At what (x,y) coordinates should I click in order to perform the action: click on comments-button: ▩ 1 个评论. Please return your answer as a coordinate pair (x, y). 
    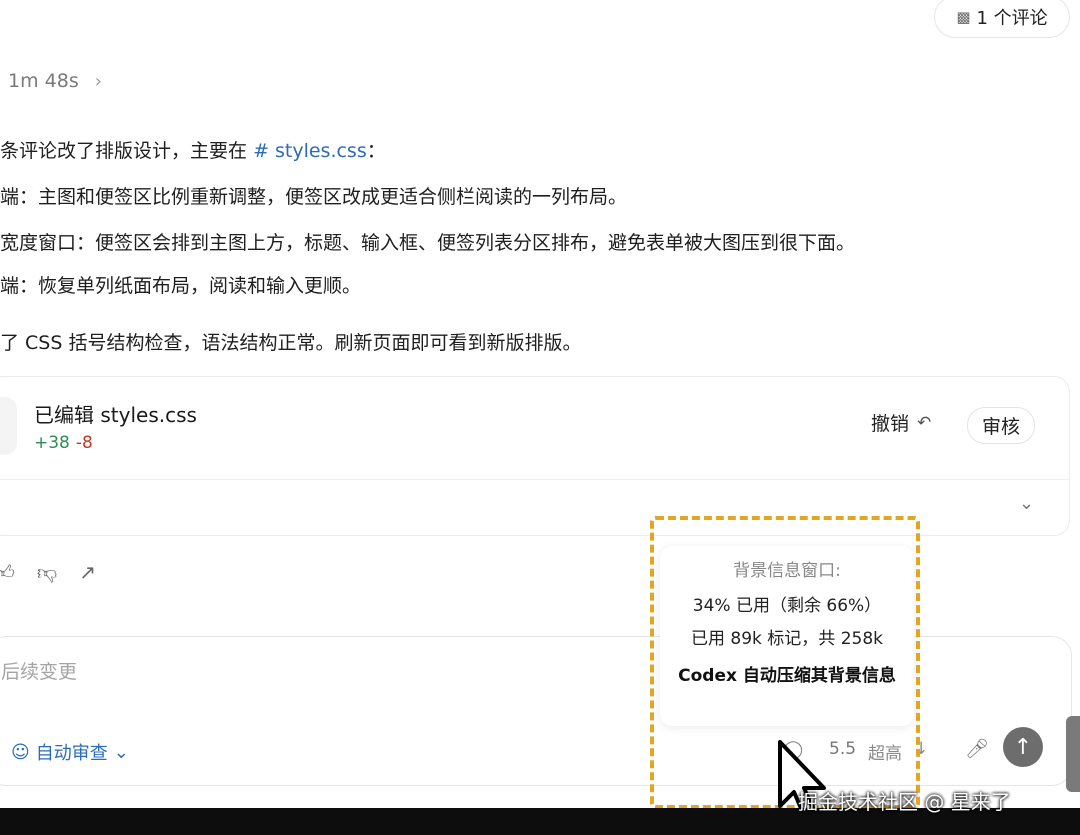
    Looking at the image, I should click on (1002, 19).